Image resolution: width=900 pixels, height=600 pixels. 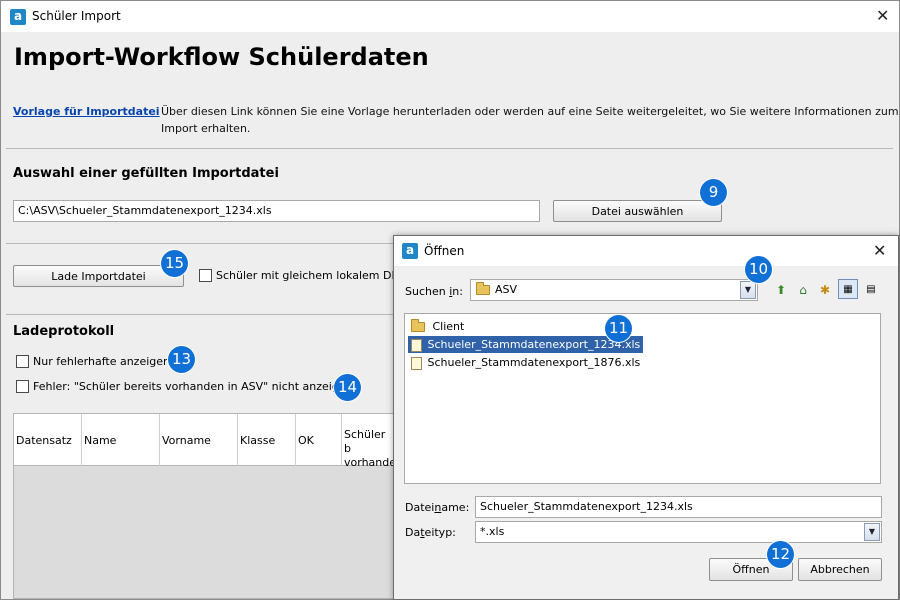 I want to click on list-item: Schueler_Stammdatenexport_1876.xls, so click(x=525, y=362).